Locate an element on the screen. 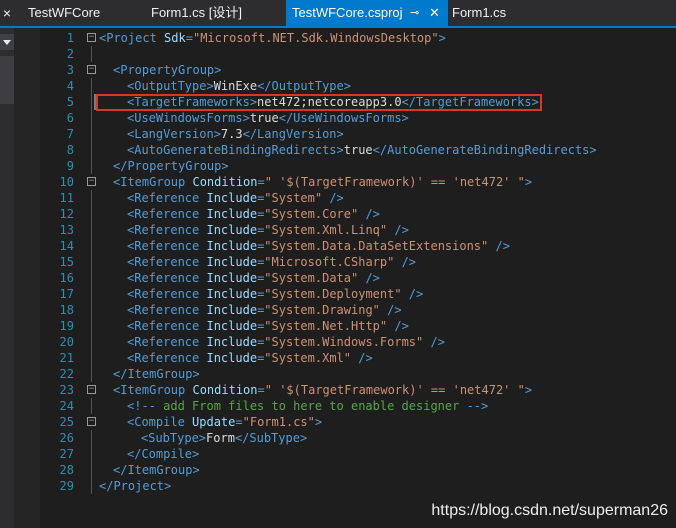  code-token: Condition is located at coordinates (225, 182).